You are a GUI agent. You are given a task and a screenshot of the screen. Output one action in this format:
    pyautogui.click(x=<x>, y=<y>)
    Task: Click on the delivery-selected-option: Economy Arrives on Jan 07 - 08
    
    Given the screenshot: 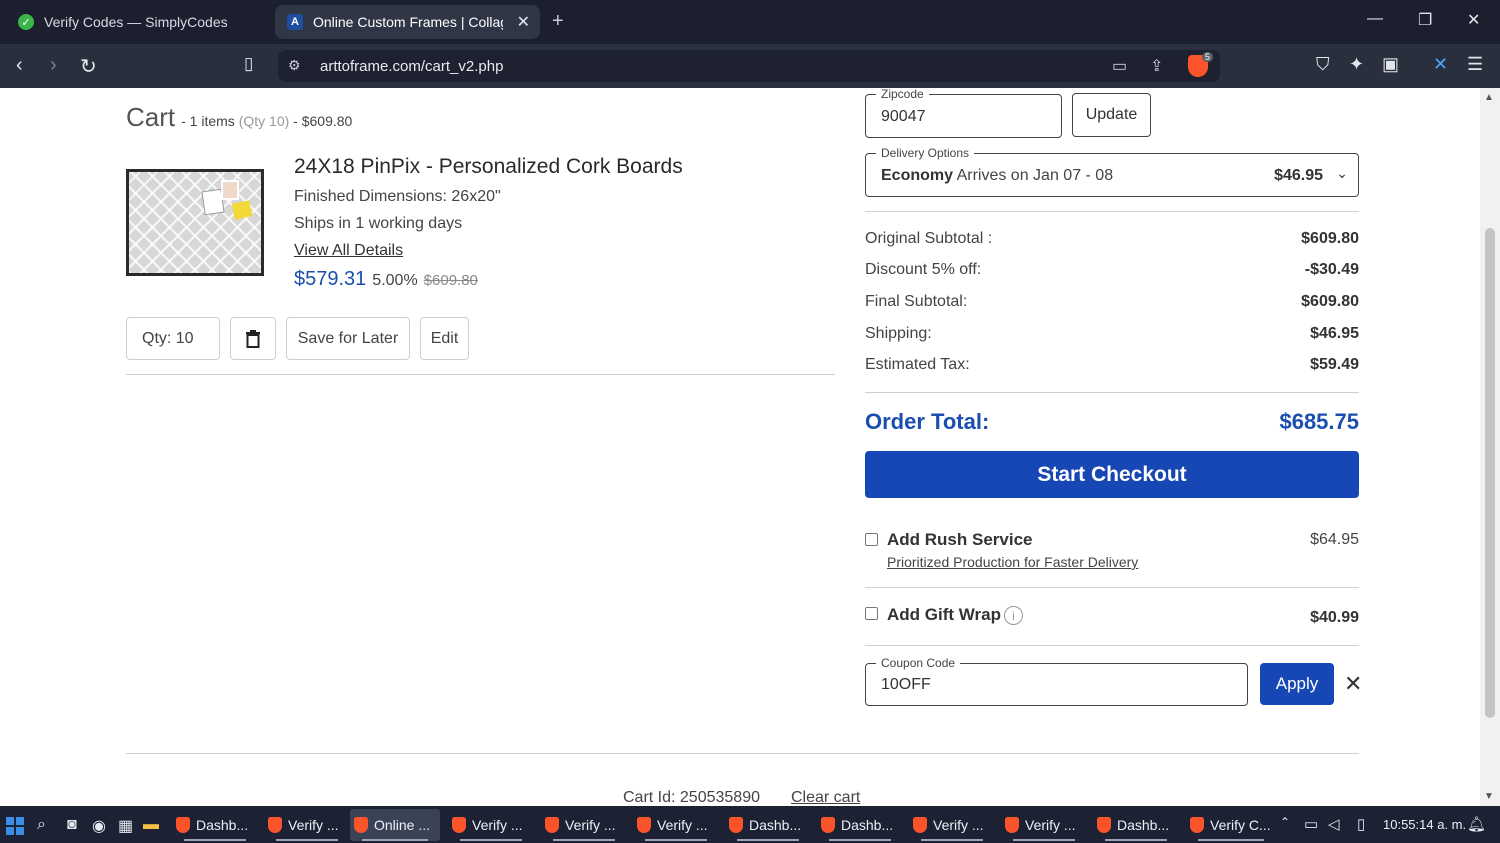 What is the action you would take?
    pyautogui.click(x=997, y=175)
    